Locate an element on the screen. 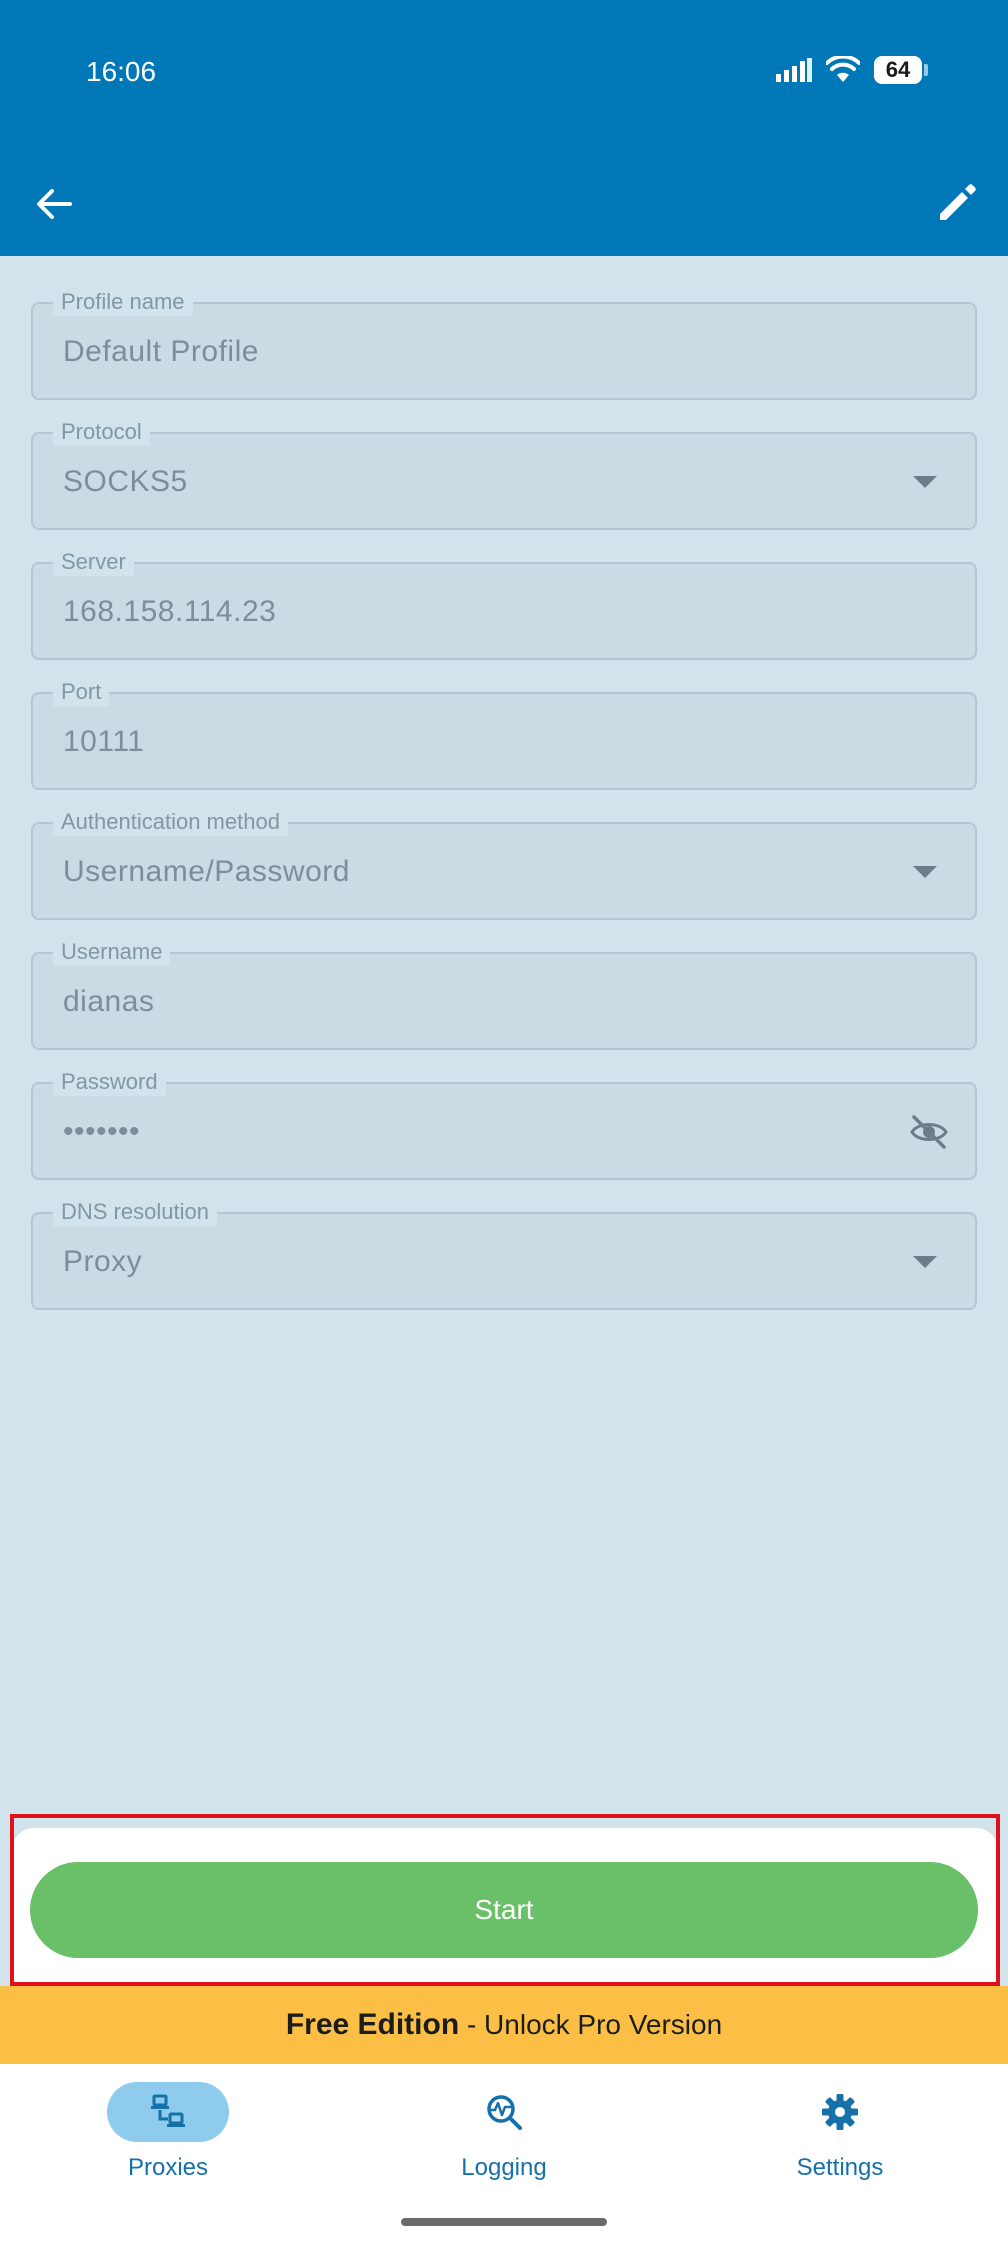  promo-edition-label: Free Edition is located at coordinates (372, 2024).